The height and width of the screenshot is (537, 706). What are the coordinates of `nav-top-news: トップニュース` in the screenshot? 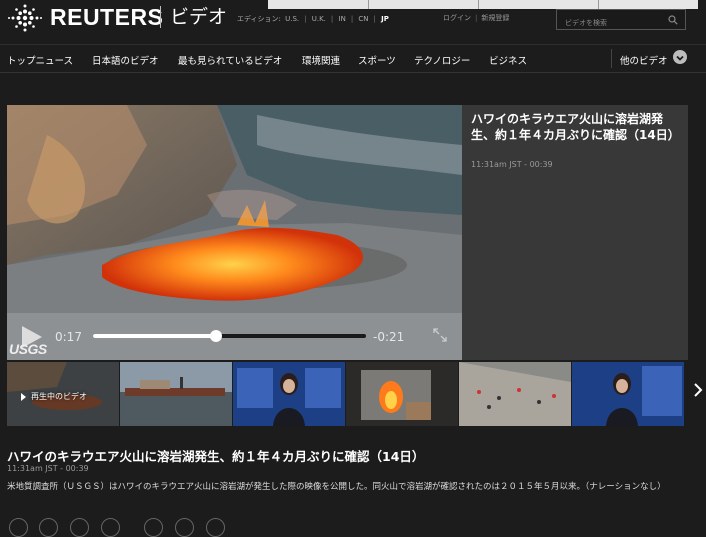 It's located at (40, 60).